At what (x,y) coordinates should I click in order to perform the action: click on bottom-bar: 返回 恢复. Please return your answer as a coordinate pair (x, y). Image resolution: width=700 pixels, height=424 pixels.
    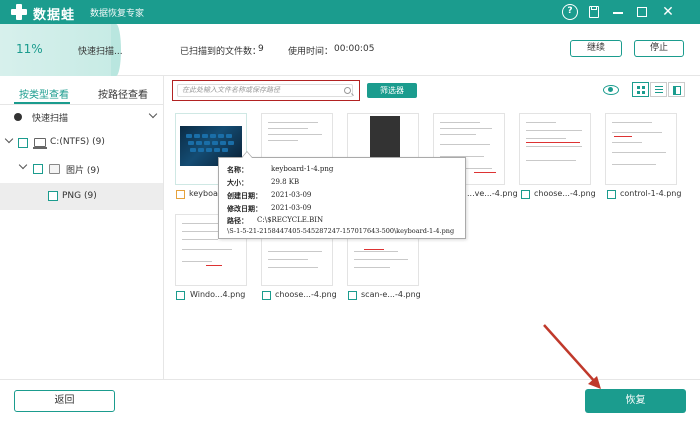
    Looking at the image, I should click on (350, 401).